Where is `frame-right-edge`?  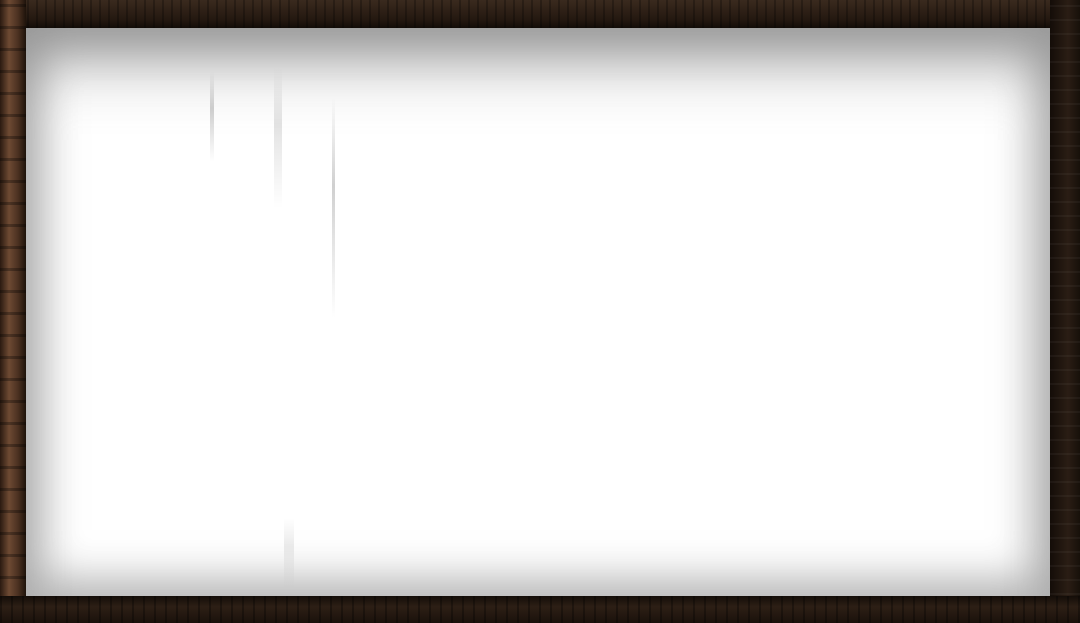 frame-right-edge is located at coordinates (1065, 311).